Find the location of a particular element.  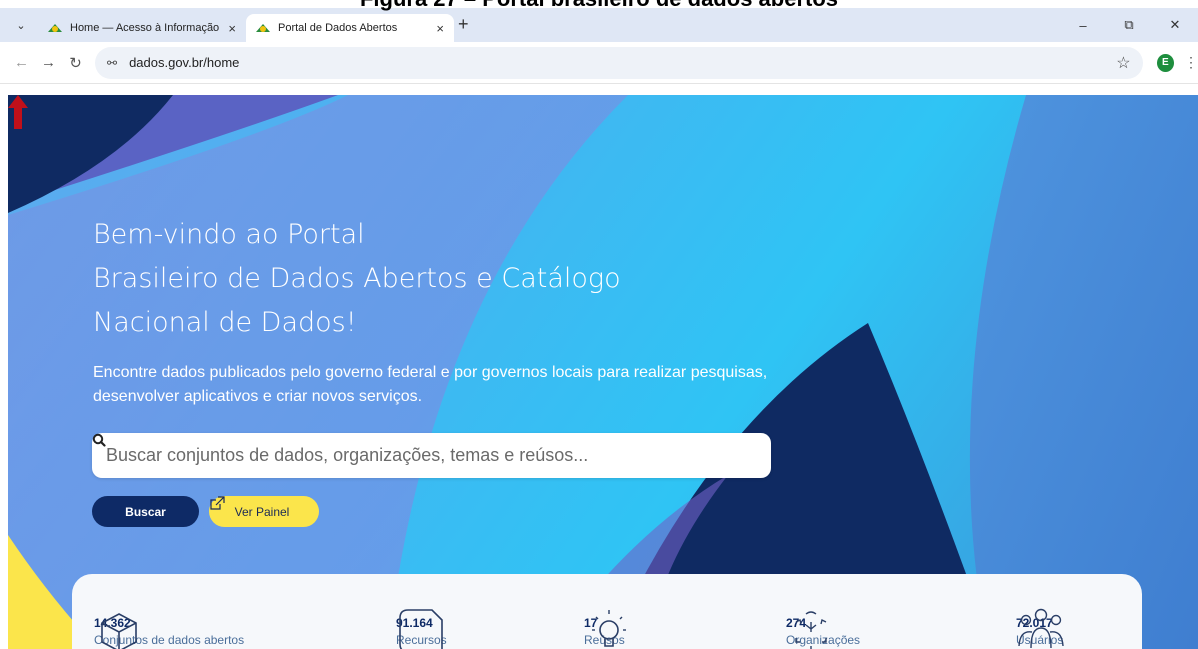

address-bar: ⚯ dados.gov.br/home ☆ is located at coordinates (619, 62).